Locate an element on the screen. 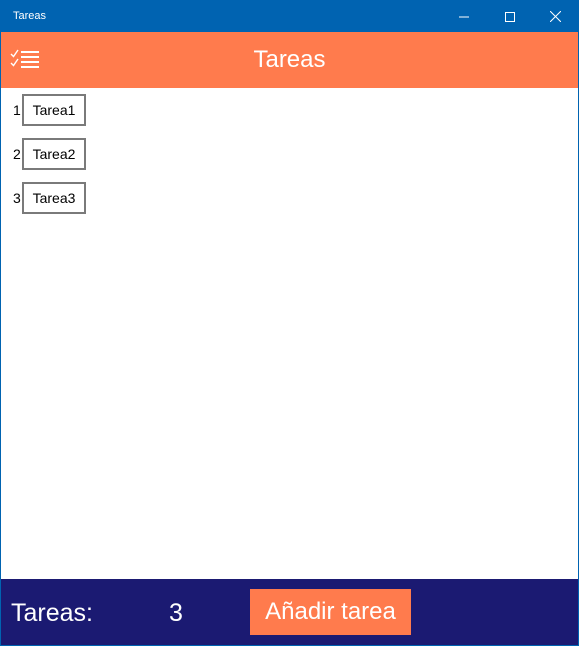 The height and width of the screenshot is (646, 579). maximize-button is located at coordinates (510, 16).